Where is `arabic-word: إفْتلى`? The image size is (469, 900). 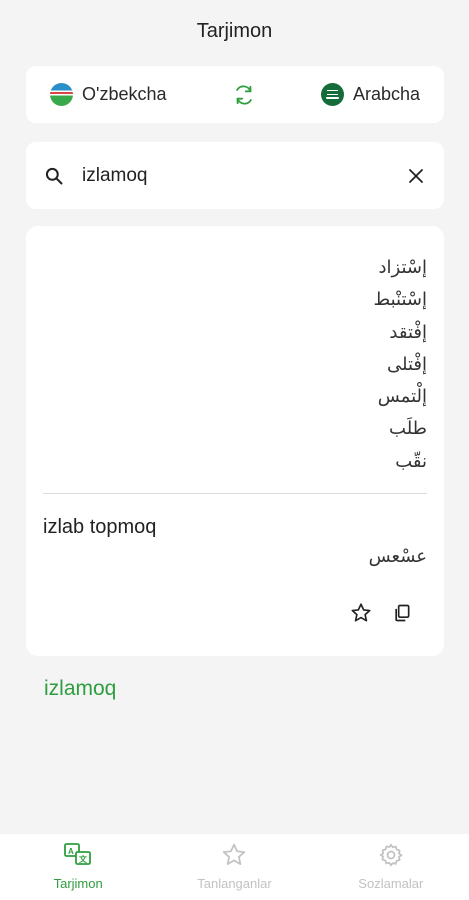 arabic-word: إفْتلى is located at coordinates (407, 364).